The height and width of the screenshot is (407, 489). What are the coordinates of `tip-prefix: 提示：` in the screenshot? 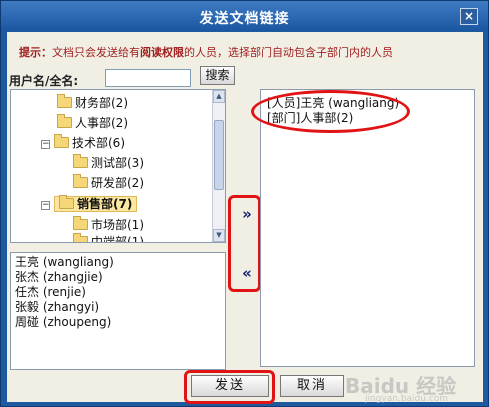 It's located at (35, 52).